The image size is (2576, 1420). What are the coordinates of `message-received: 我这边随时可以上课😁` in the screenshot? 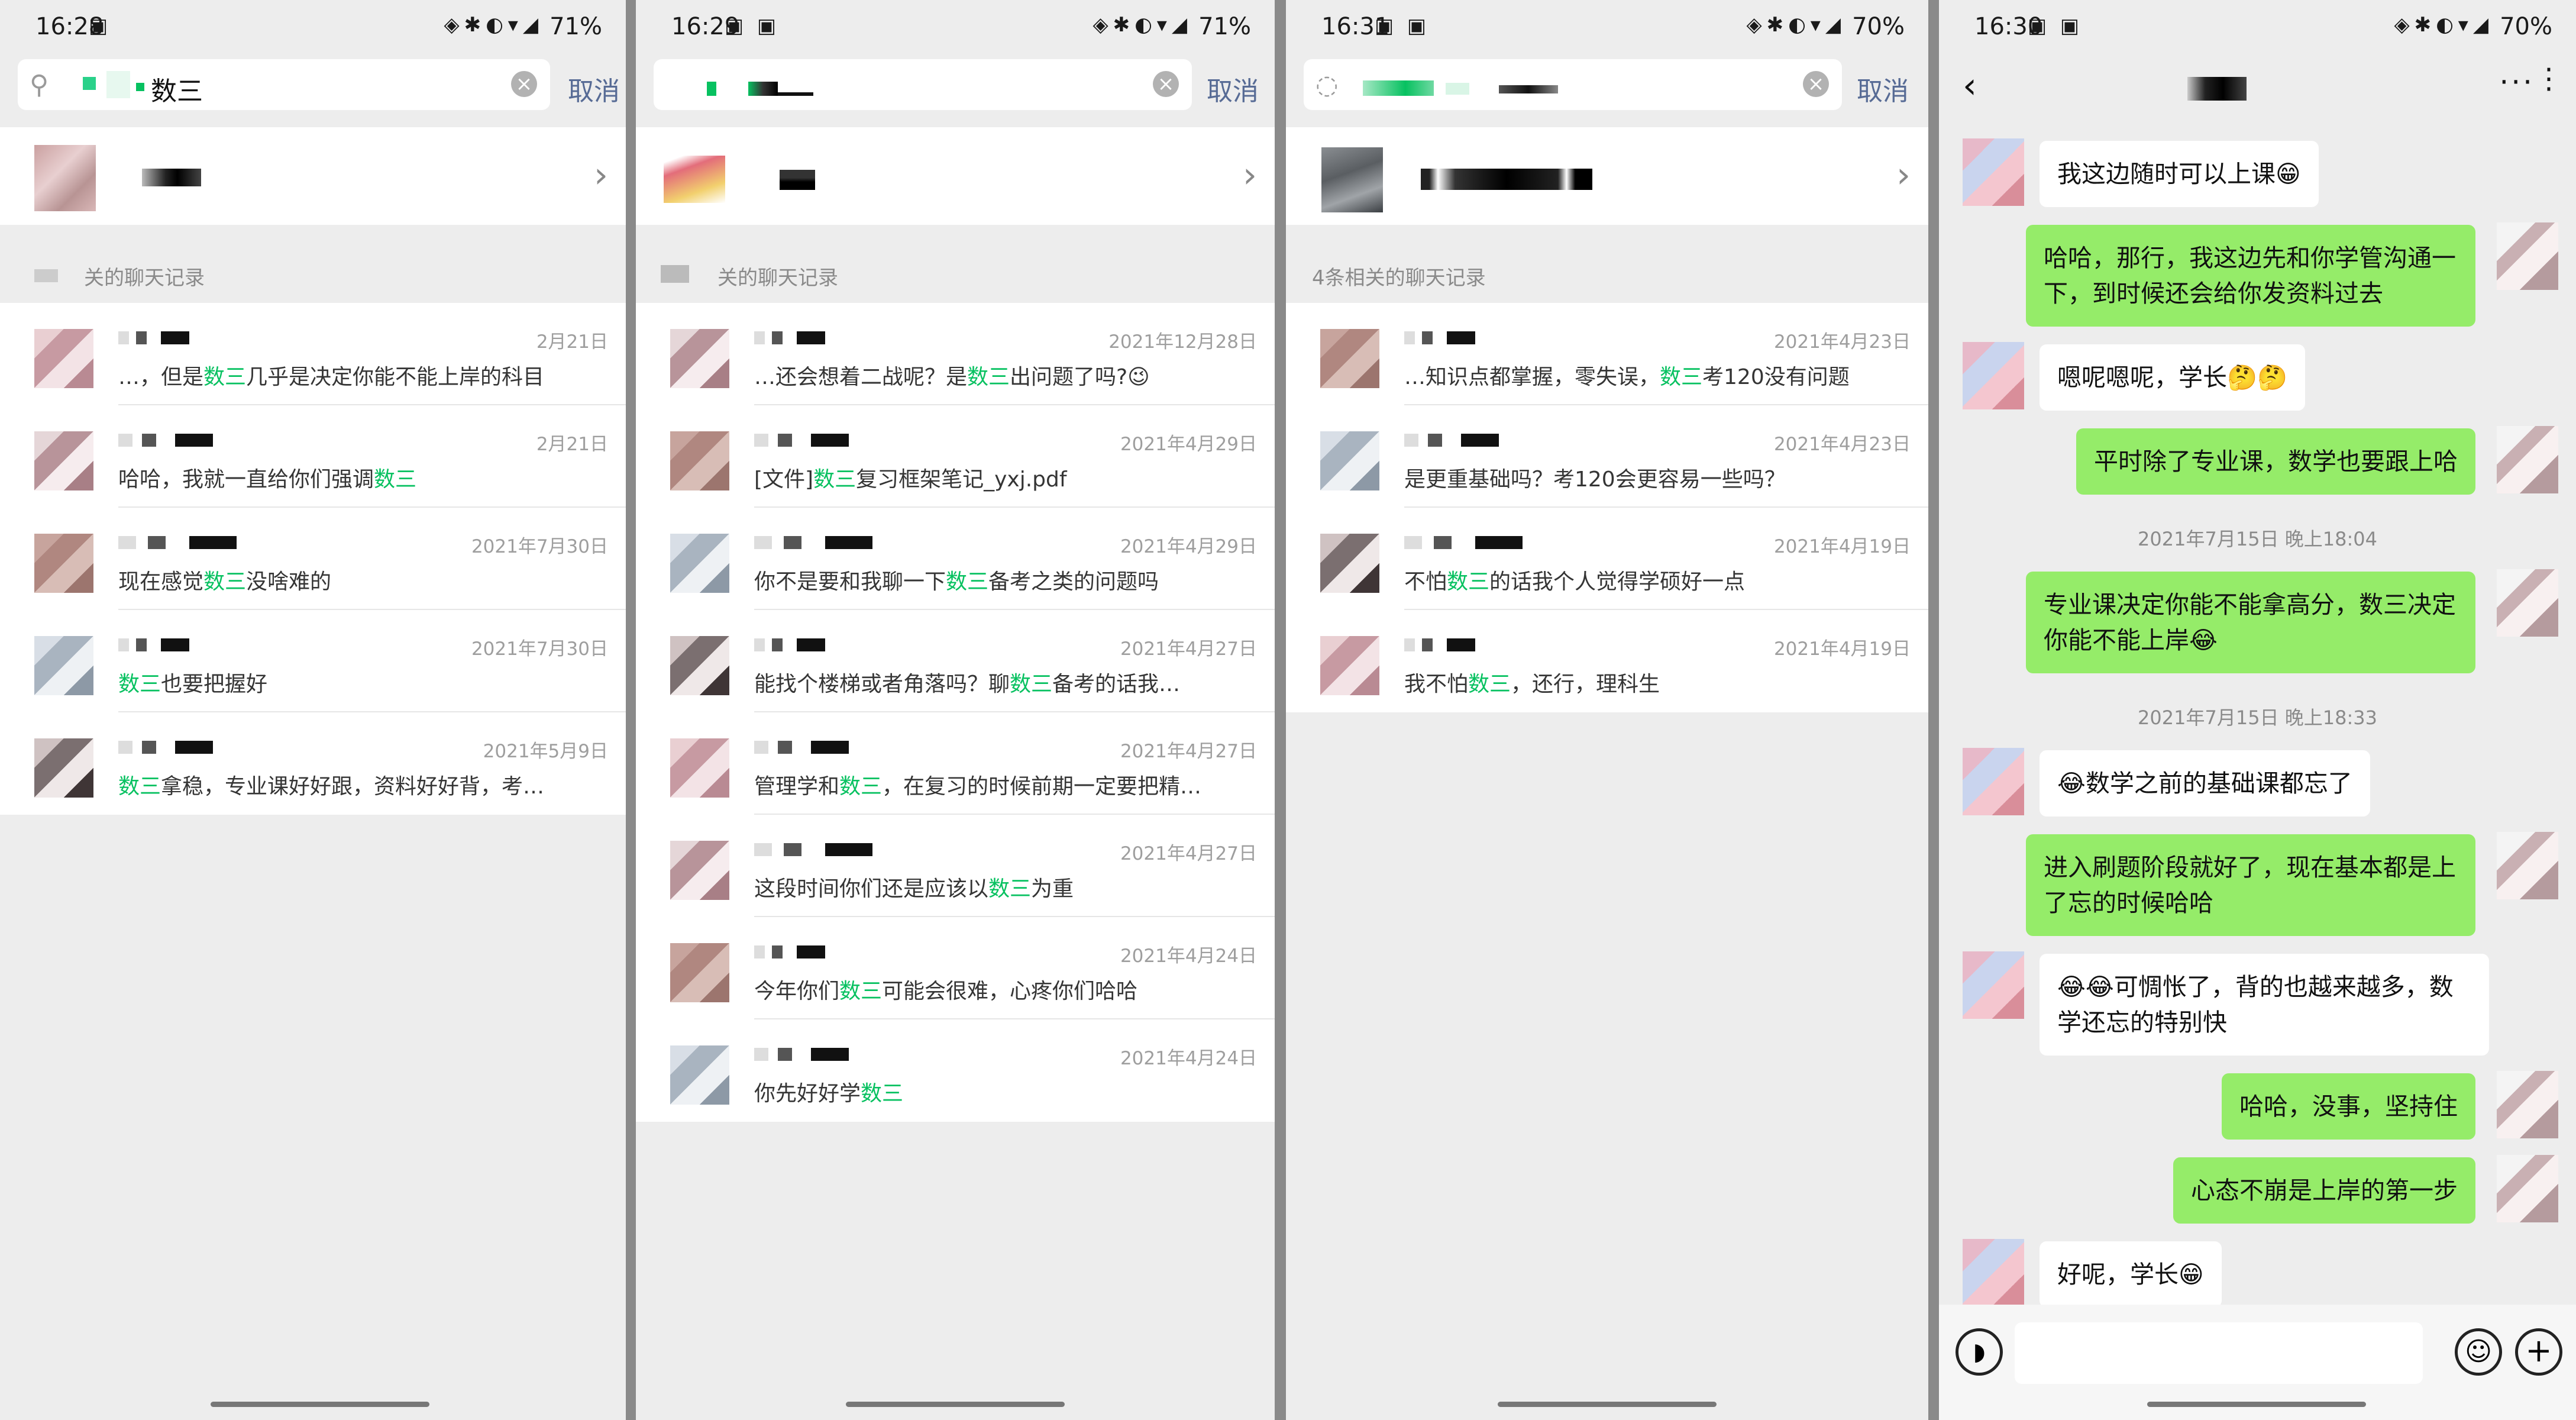 It's located at (2179, 174).